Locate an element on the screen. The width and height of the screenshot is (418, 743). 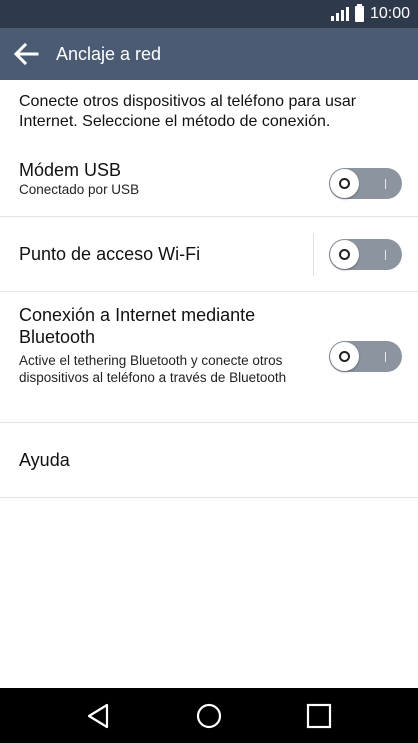
vertical-divider is located at coordinates (313, 254).